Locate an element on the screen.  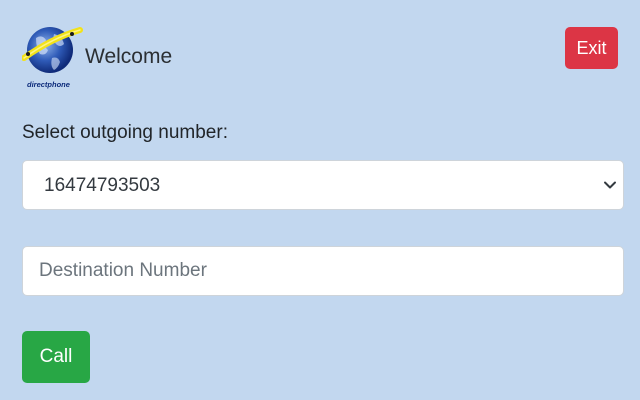
welcome-text: Welcome is located at coordinates (129, 56).